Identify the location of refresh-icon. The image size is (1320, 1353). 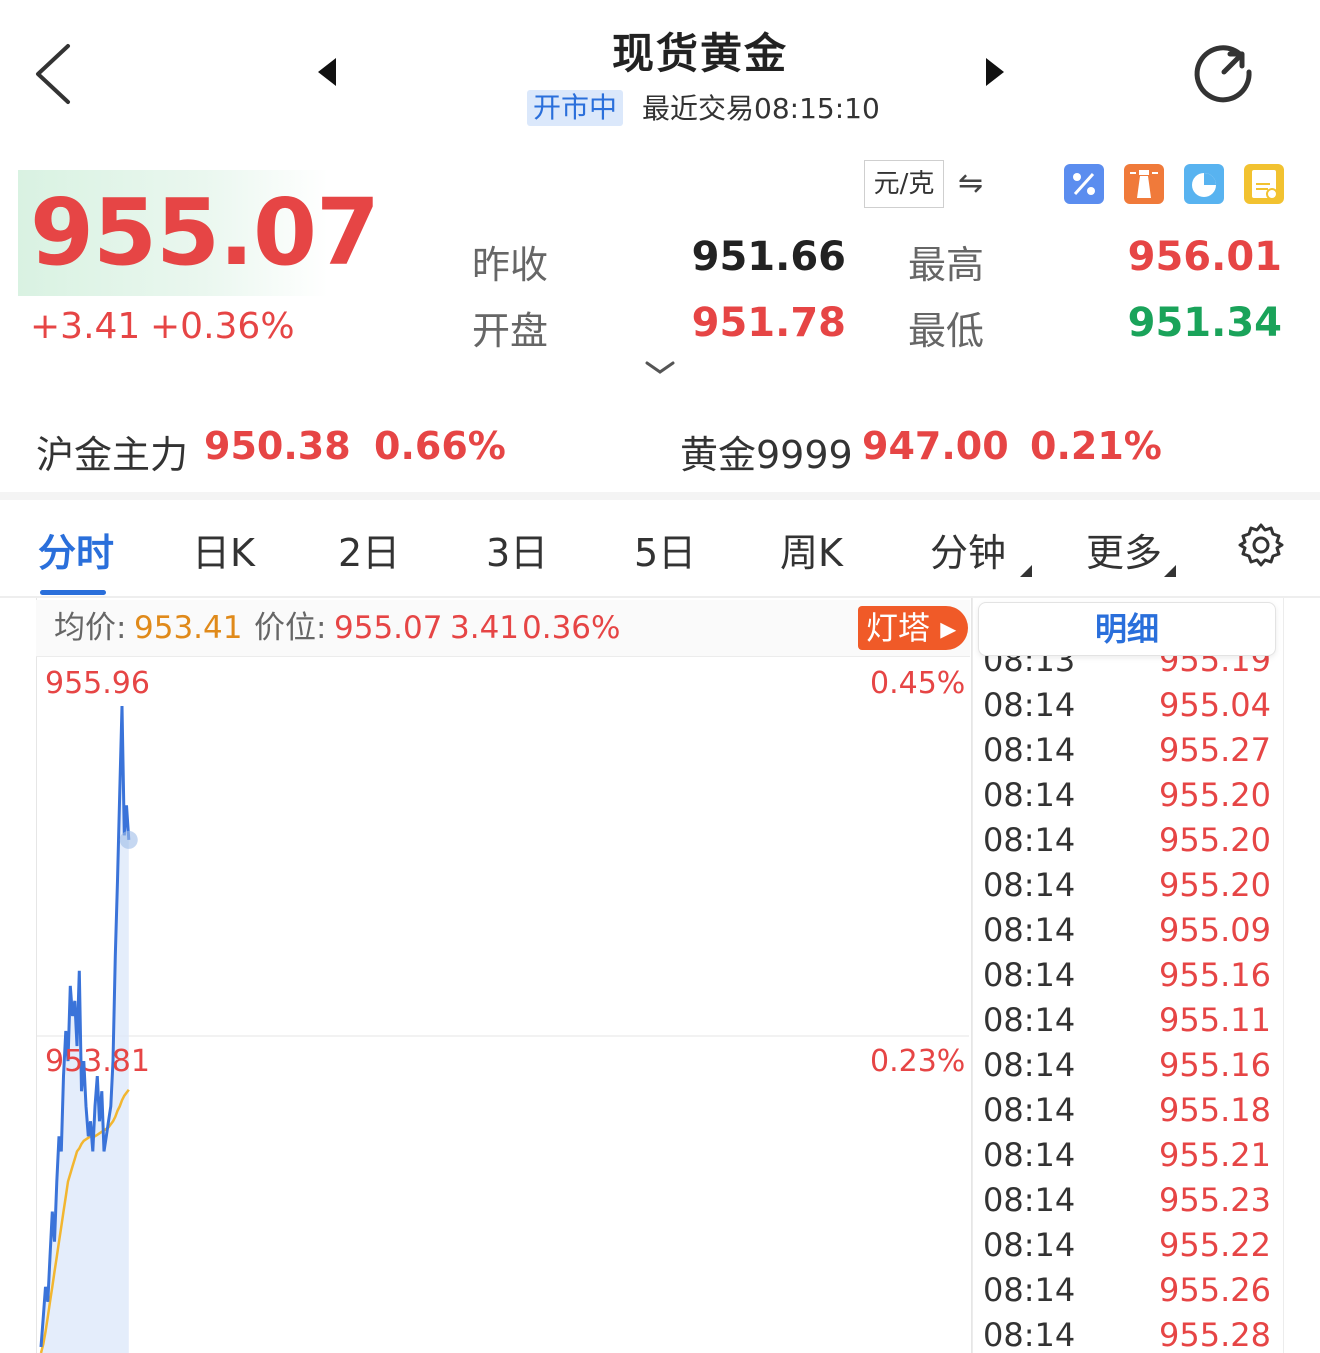
(1224, 72).